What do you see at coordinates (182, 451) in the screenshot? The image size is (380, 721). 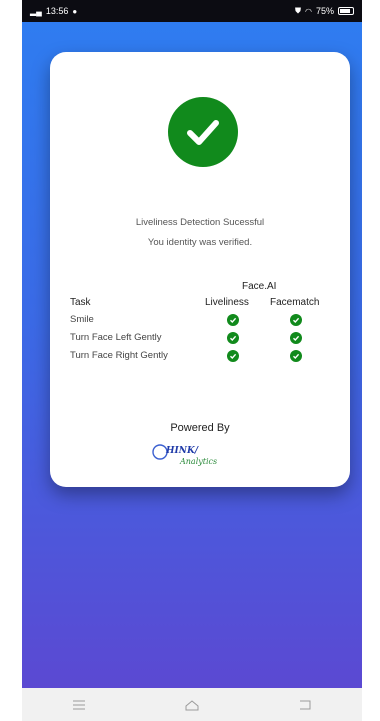 I see `svg-text: HINK/` at bounding box center [182, 451].